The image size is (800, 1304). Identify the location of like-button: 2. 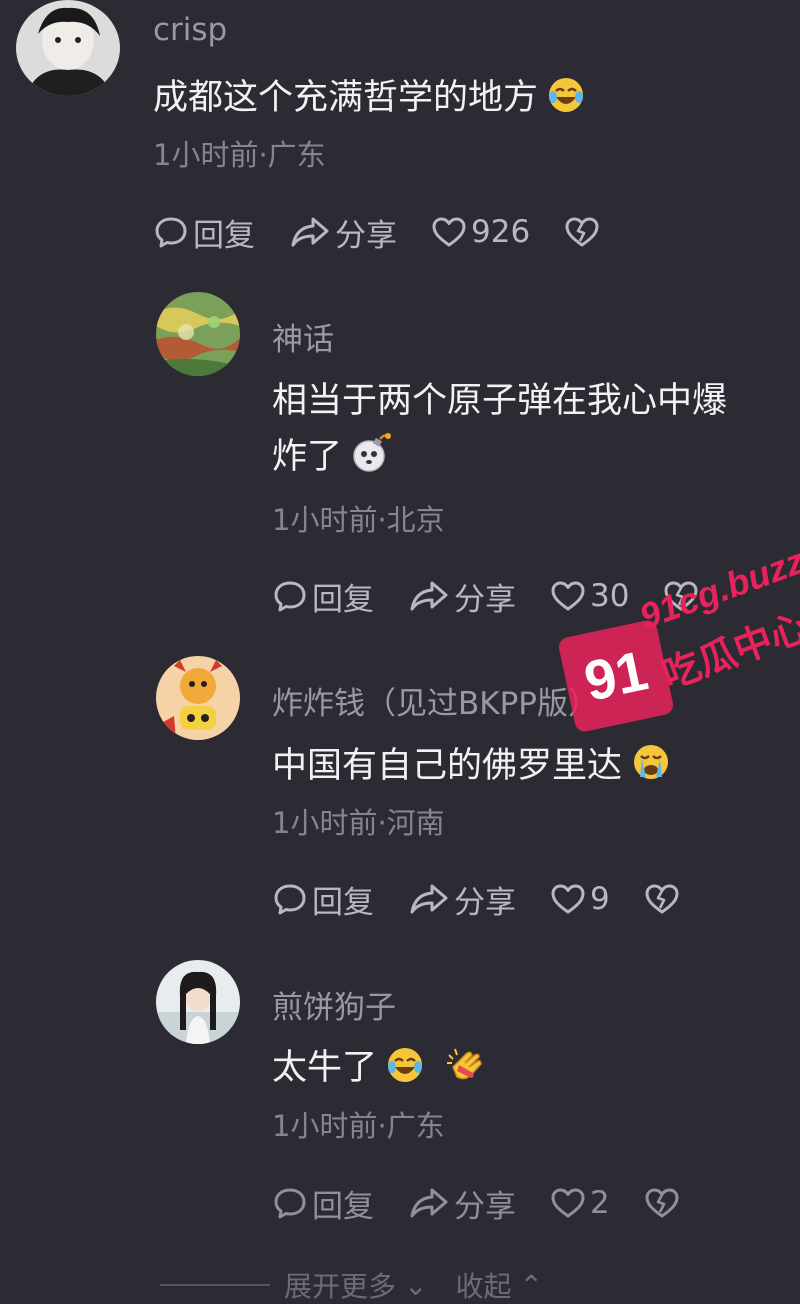
(580, 1203).